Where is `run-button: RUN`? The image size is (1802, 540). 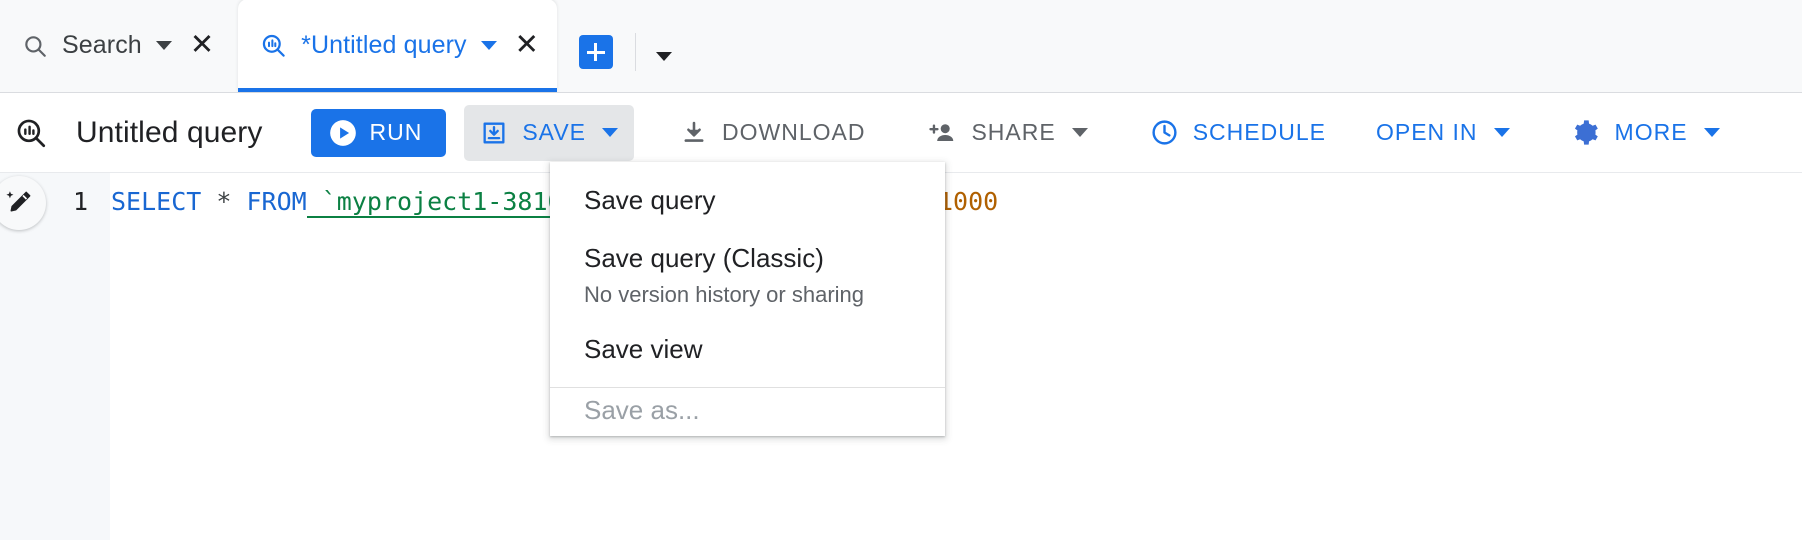 run-button: RUN is located at coordinates (378, 132).